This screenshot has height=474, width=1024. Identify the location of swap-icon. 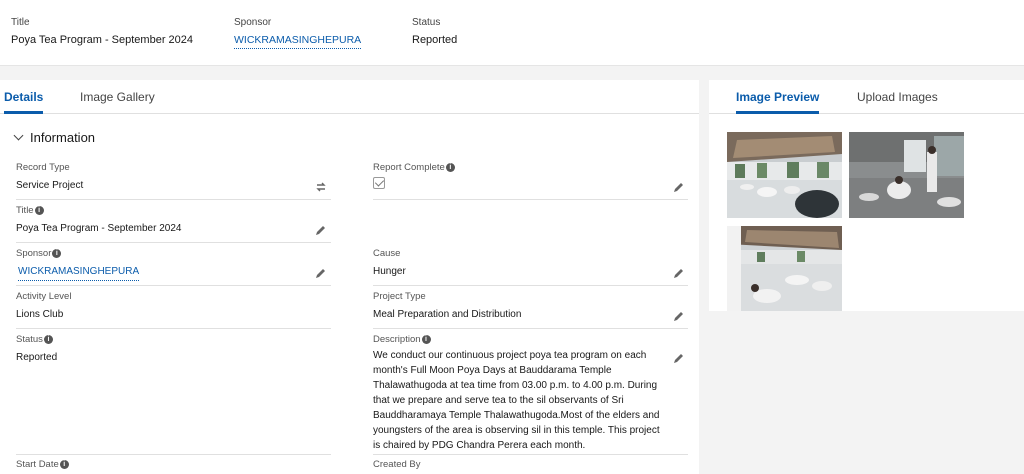
(321, 187).